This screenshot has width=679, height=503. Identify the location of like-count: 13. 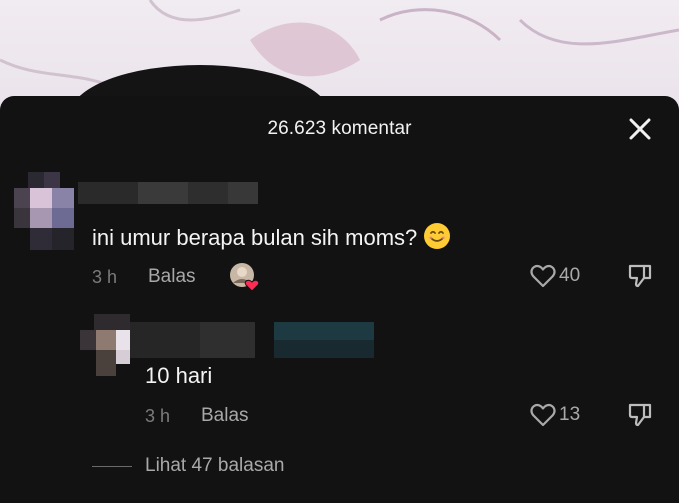
(570, 414).